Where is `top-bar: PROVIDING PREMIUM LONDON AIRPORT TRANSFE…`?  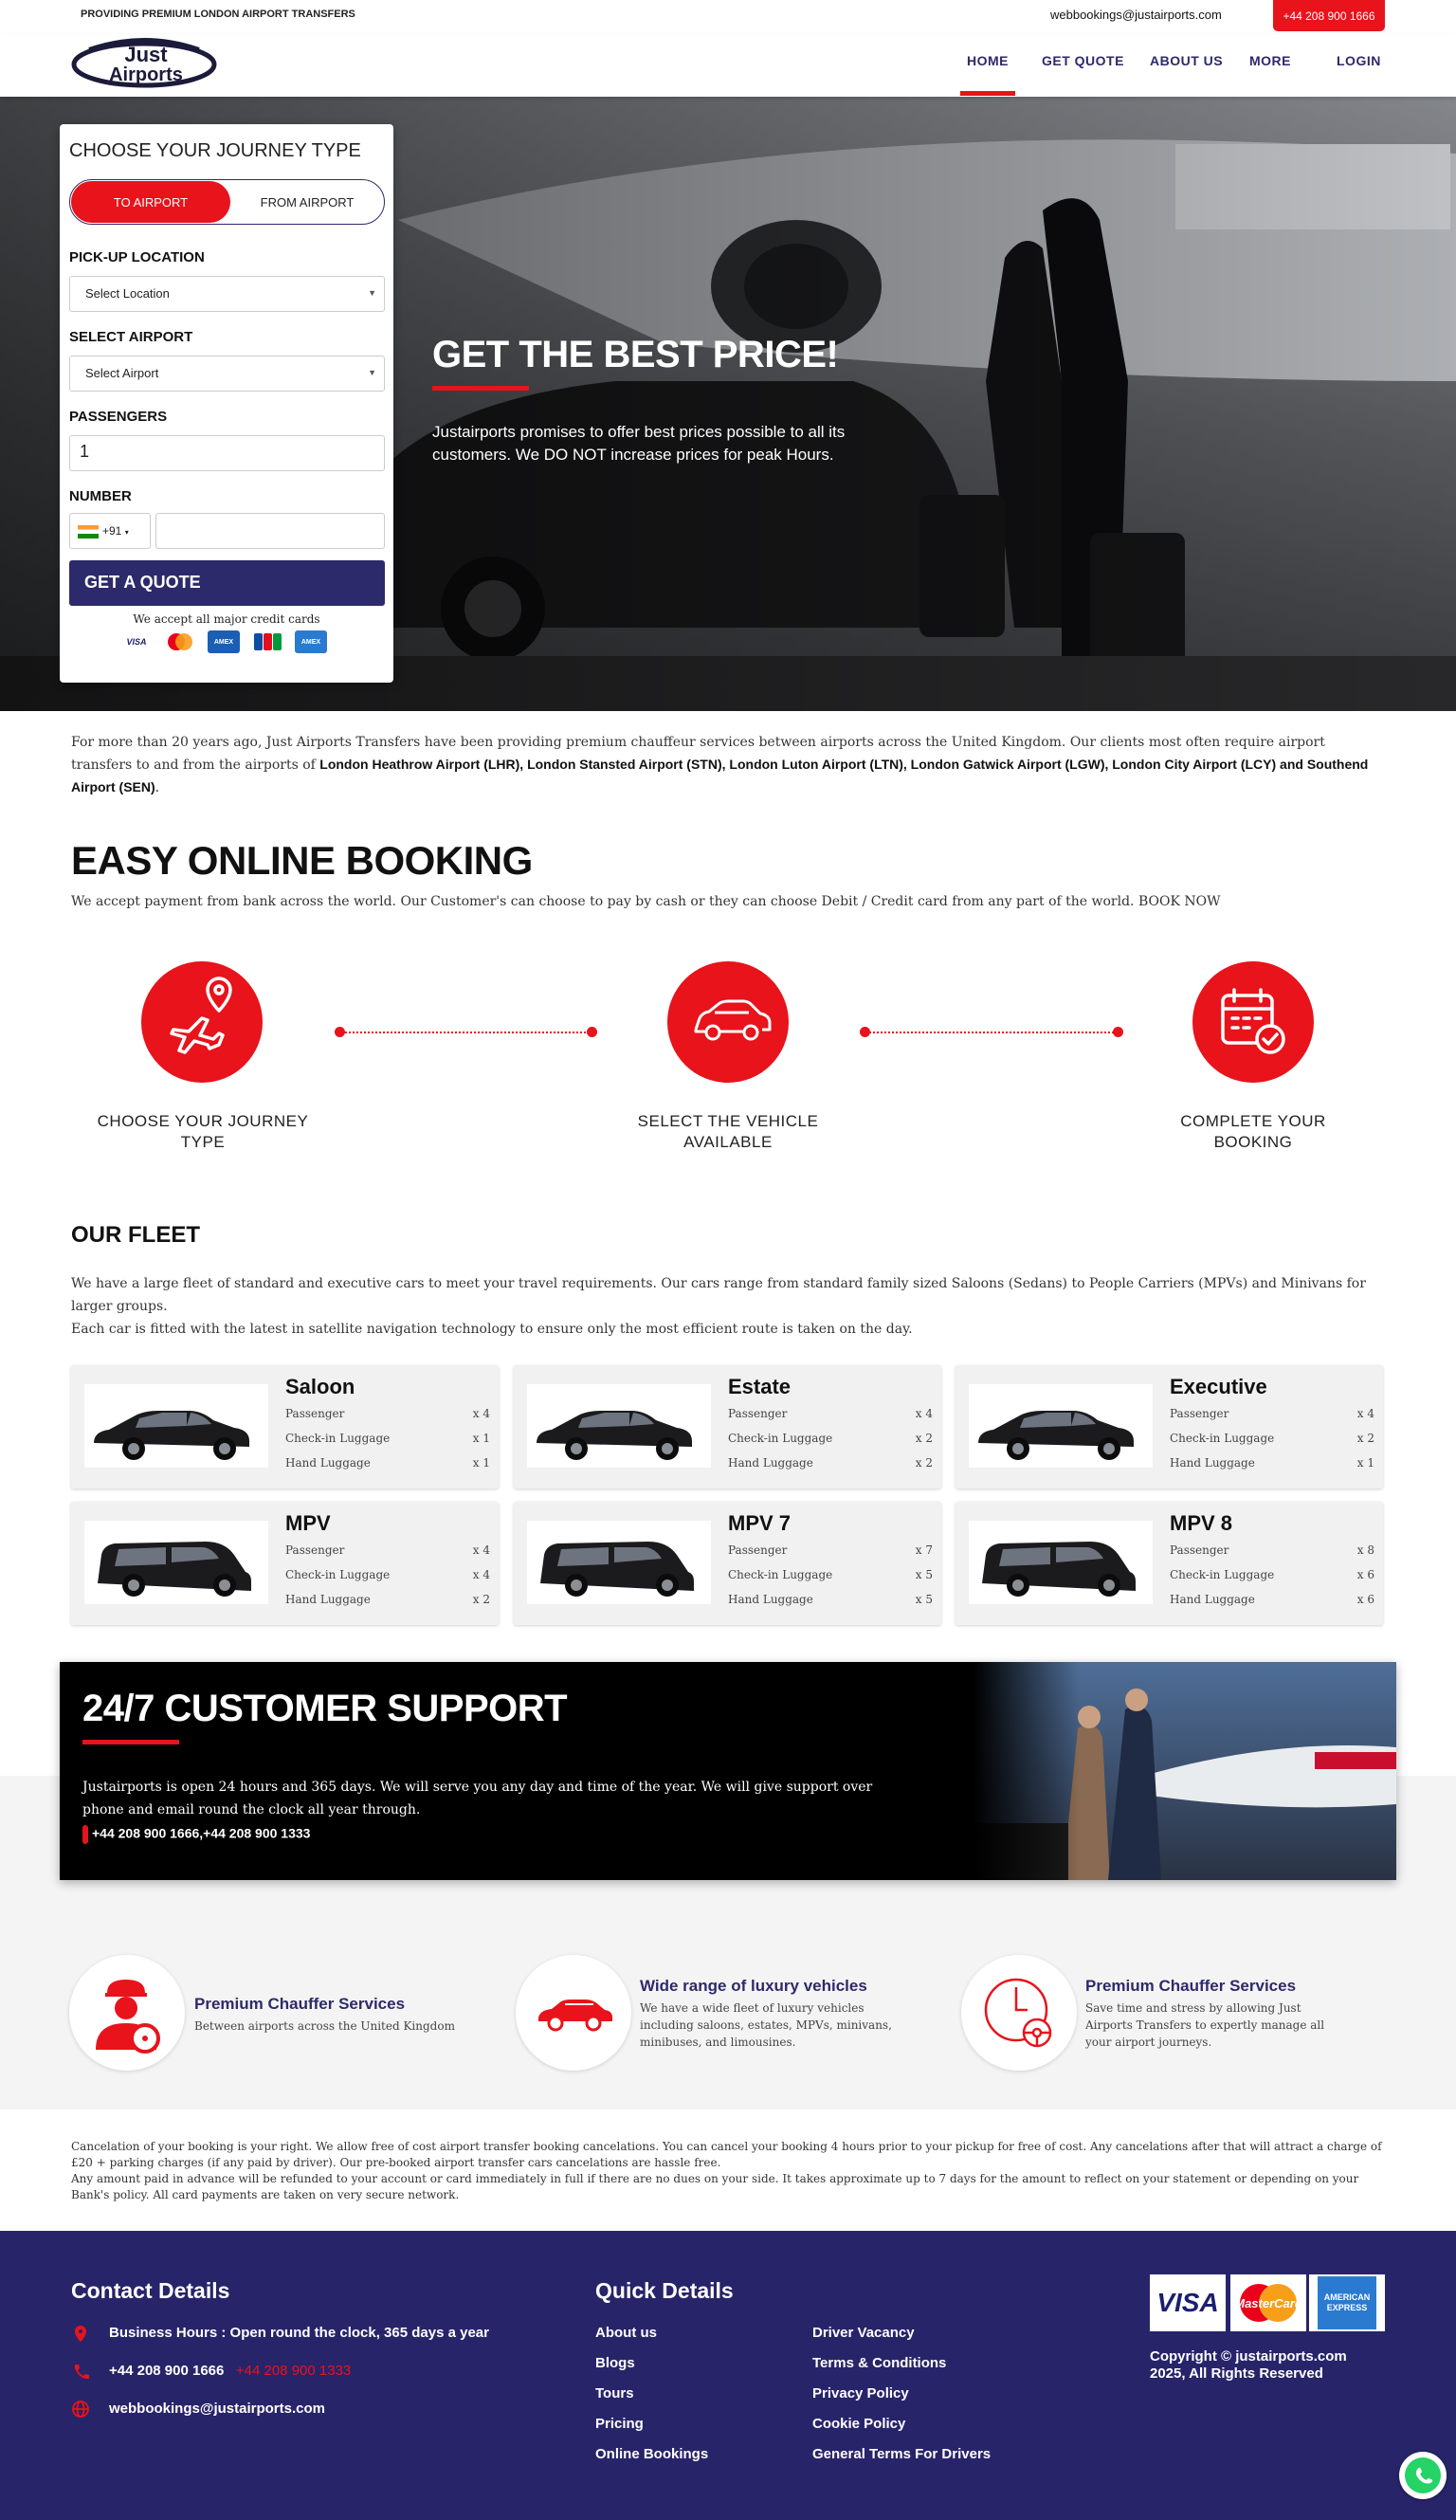 top-bar: PROVIDING PREMIUM LONDON AIRPORT TRANSFE… is located at coordinates (728, 17).